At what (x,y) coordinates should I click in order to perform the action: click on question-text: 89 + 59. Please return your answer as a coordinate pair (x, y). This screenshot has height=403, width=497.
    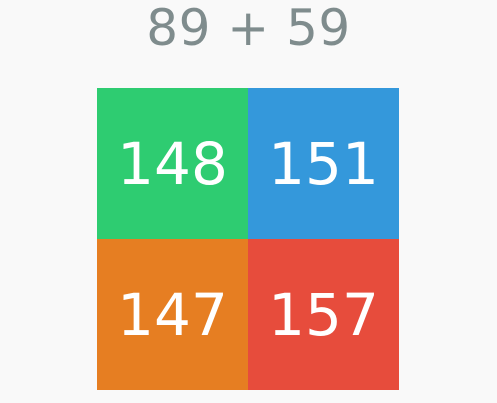
    Looking at the image, I should click on (248, 28).